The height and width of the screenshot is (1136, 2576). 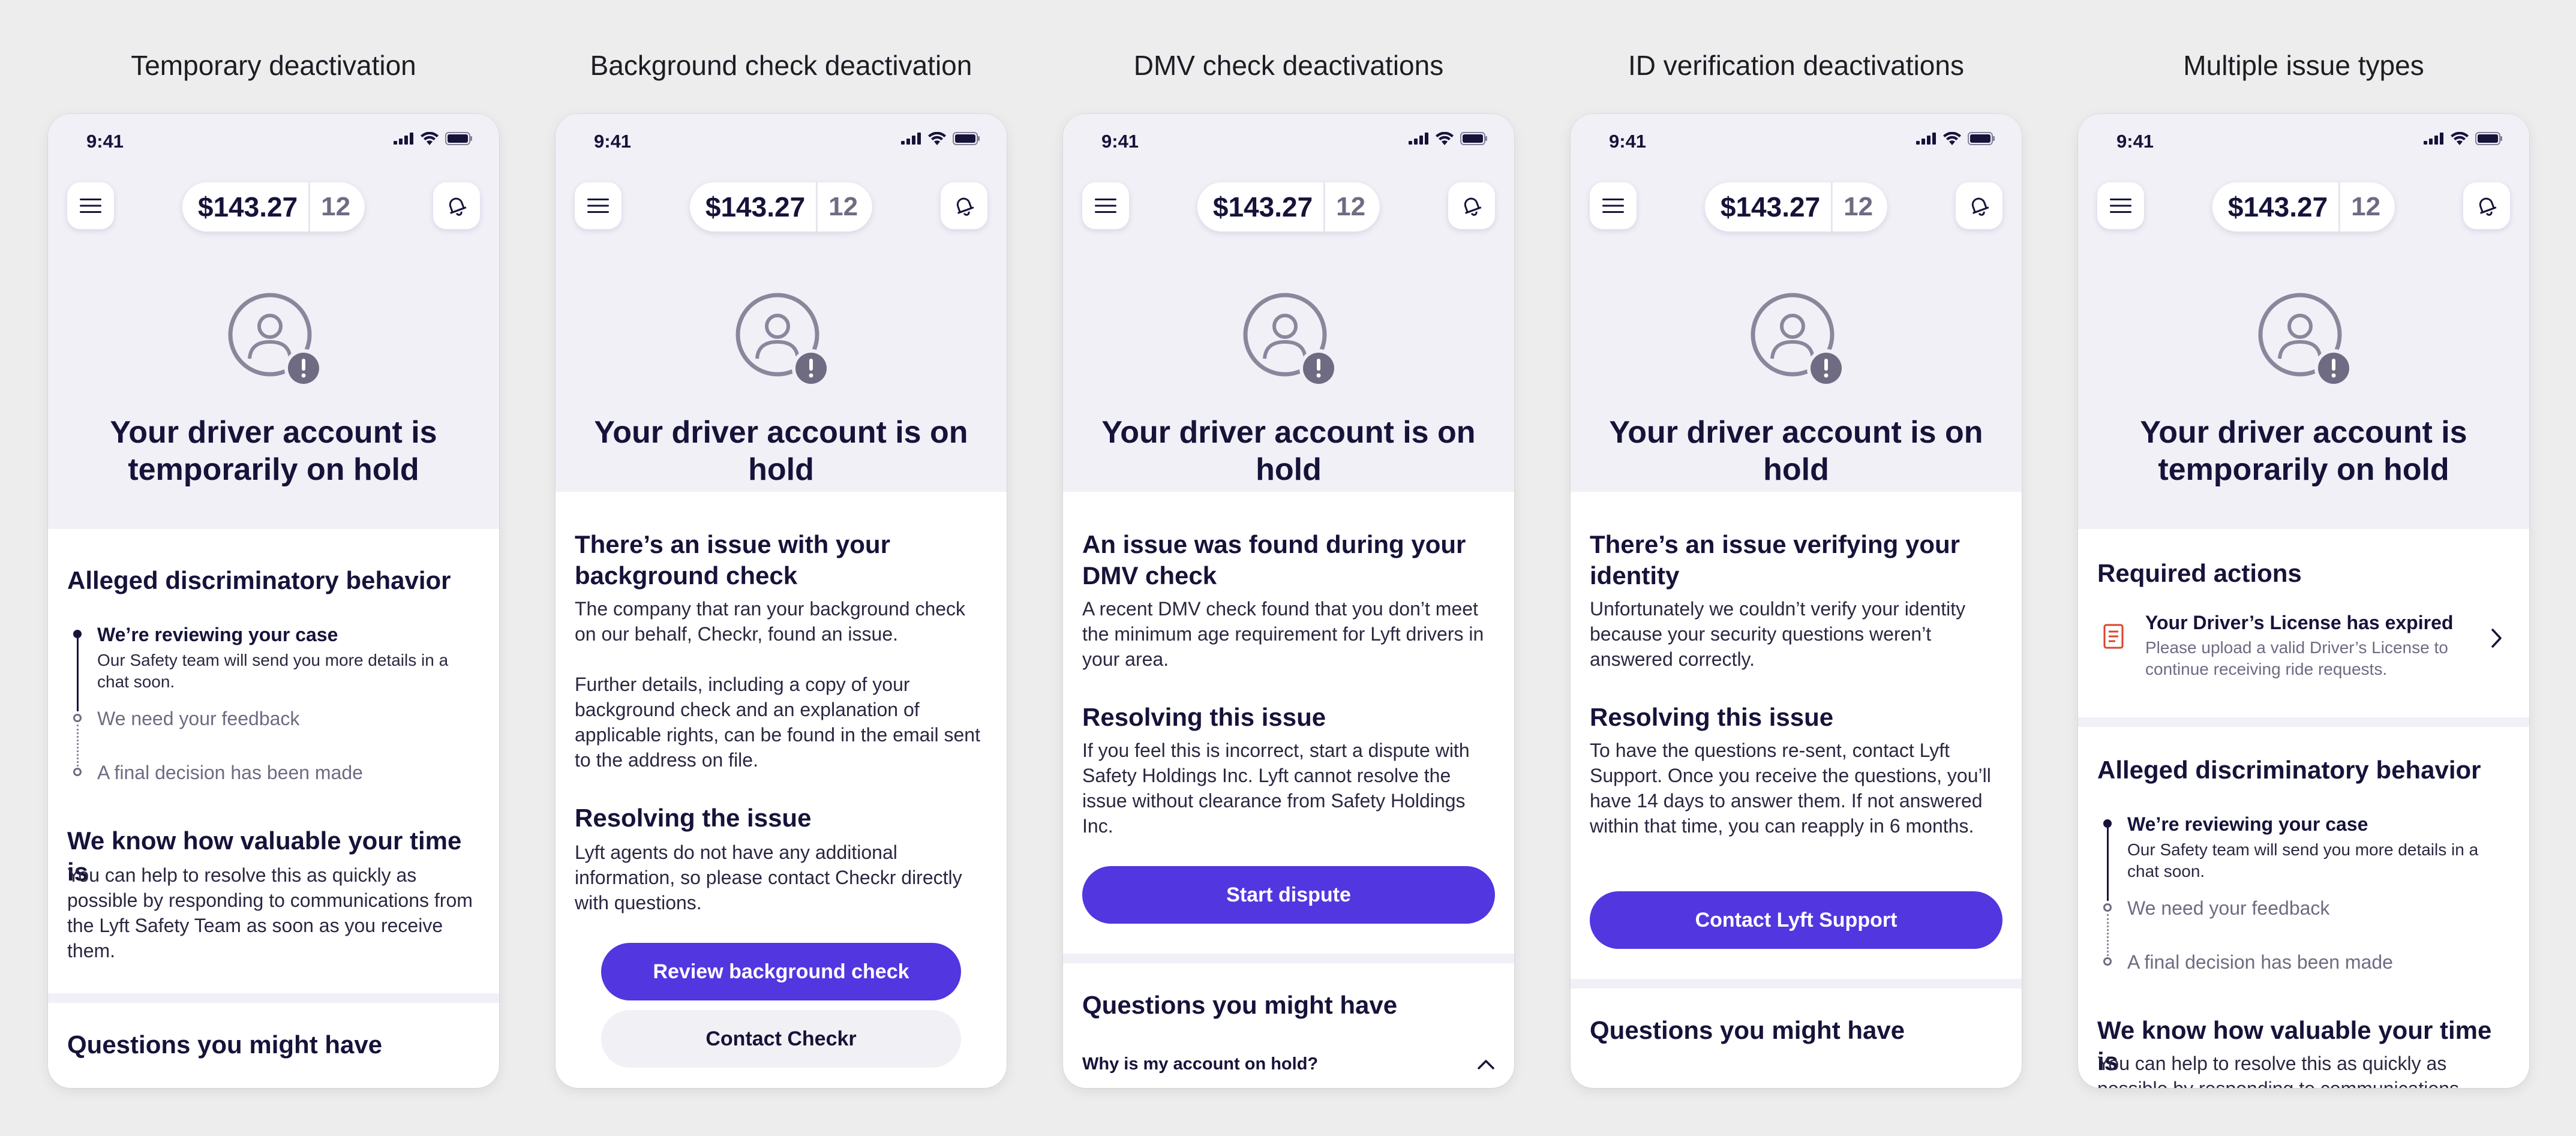 I want to click on earnings-divider, so click(x=1832, y=207).